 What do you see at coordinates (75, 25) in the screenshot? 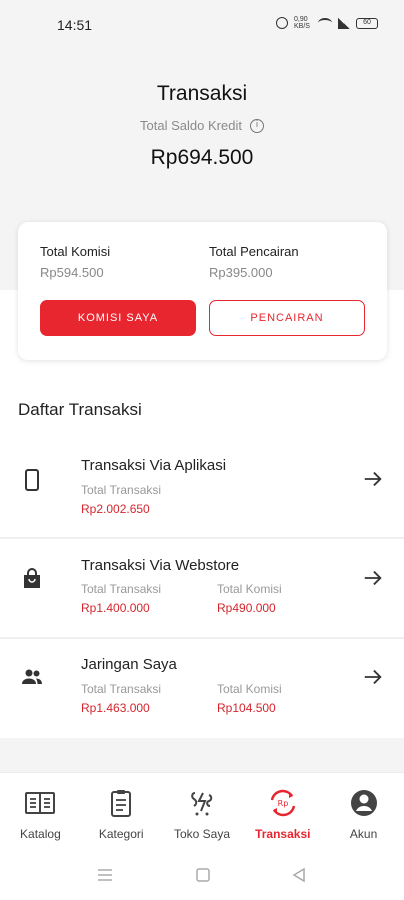
I see `status-time: 14:51` at bounding box center [75, 25].